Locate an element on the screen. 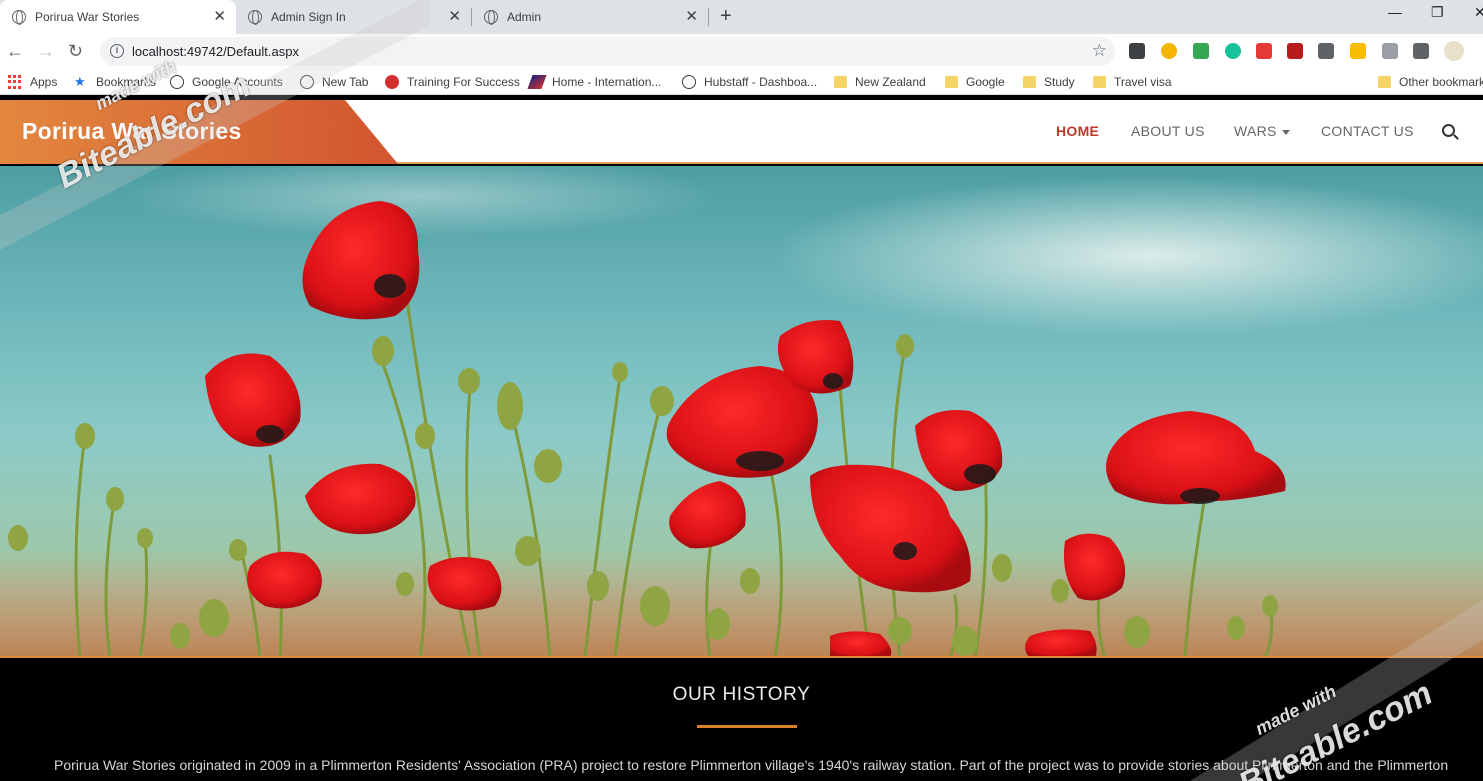 This screenshot has height=781, width=1483. bookmark-new-zealand: New Zealand is located at coordinates (880, 82).